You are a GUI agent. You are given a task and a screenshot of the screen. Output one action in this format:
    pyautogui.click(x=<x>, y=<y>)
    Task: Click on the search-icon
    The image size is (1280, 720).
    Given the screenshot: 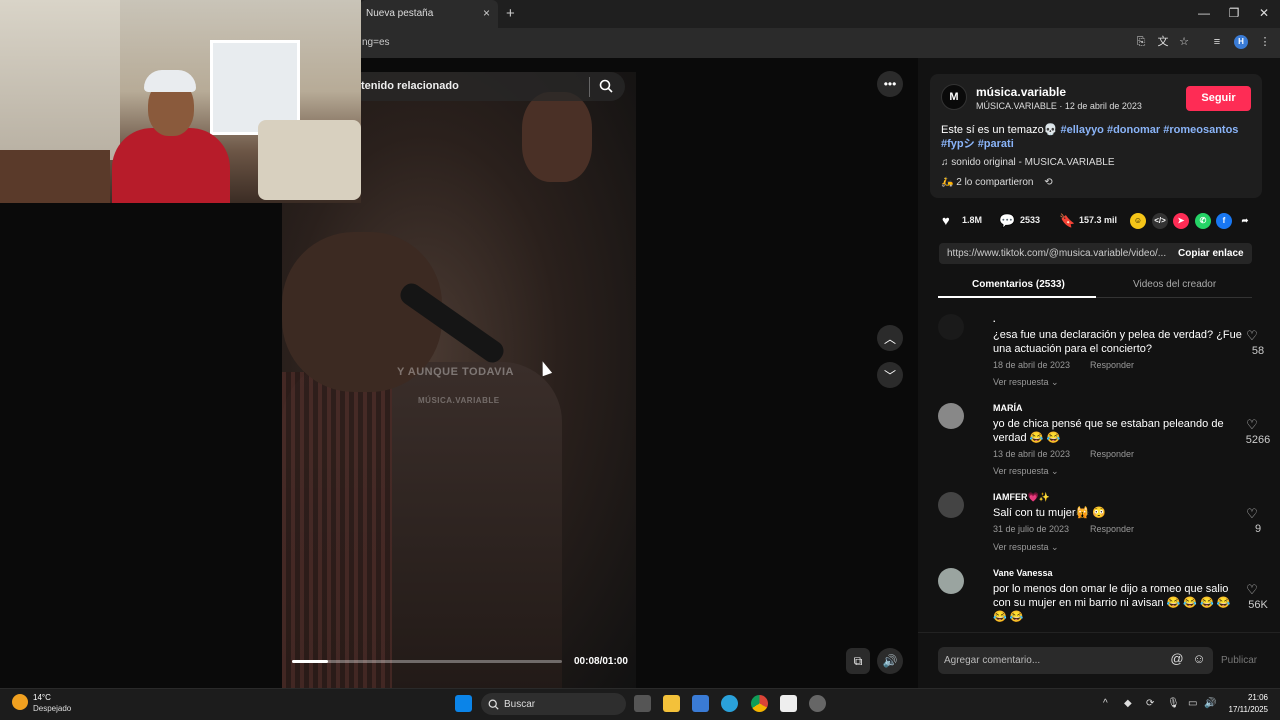 What is the action you would take?
    pyautogui.click(x=606, y=86)
    